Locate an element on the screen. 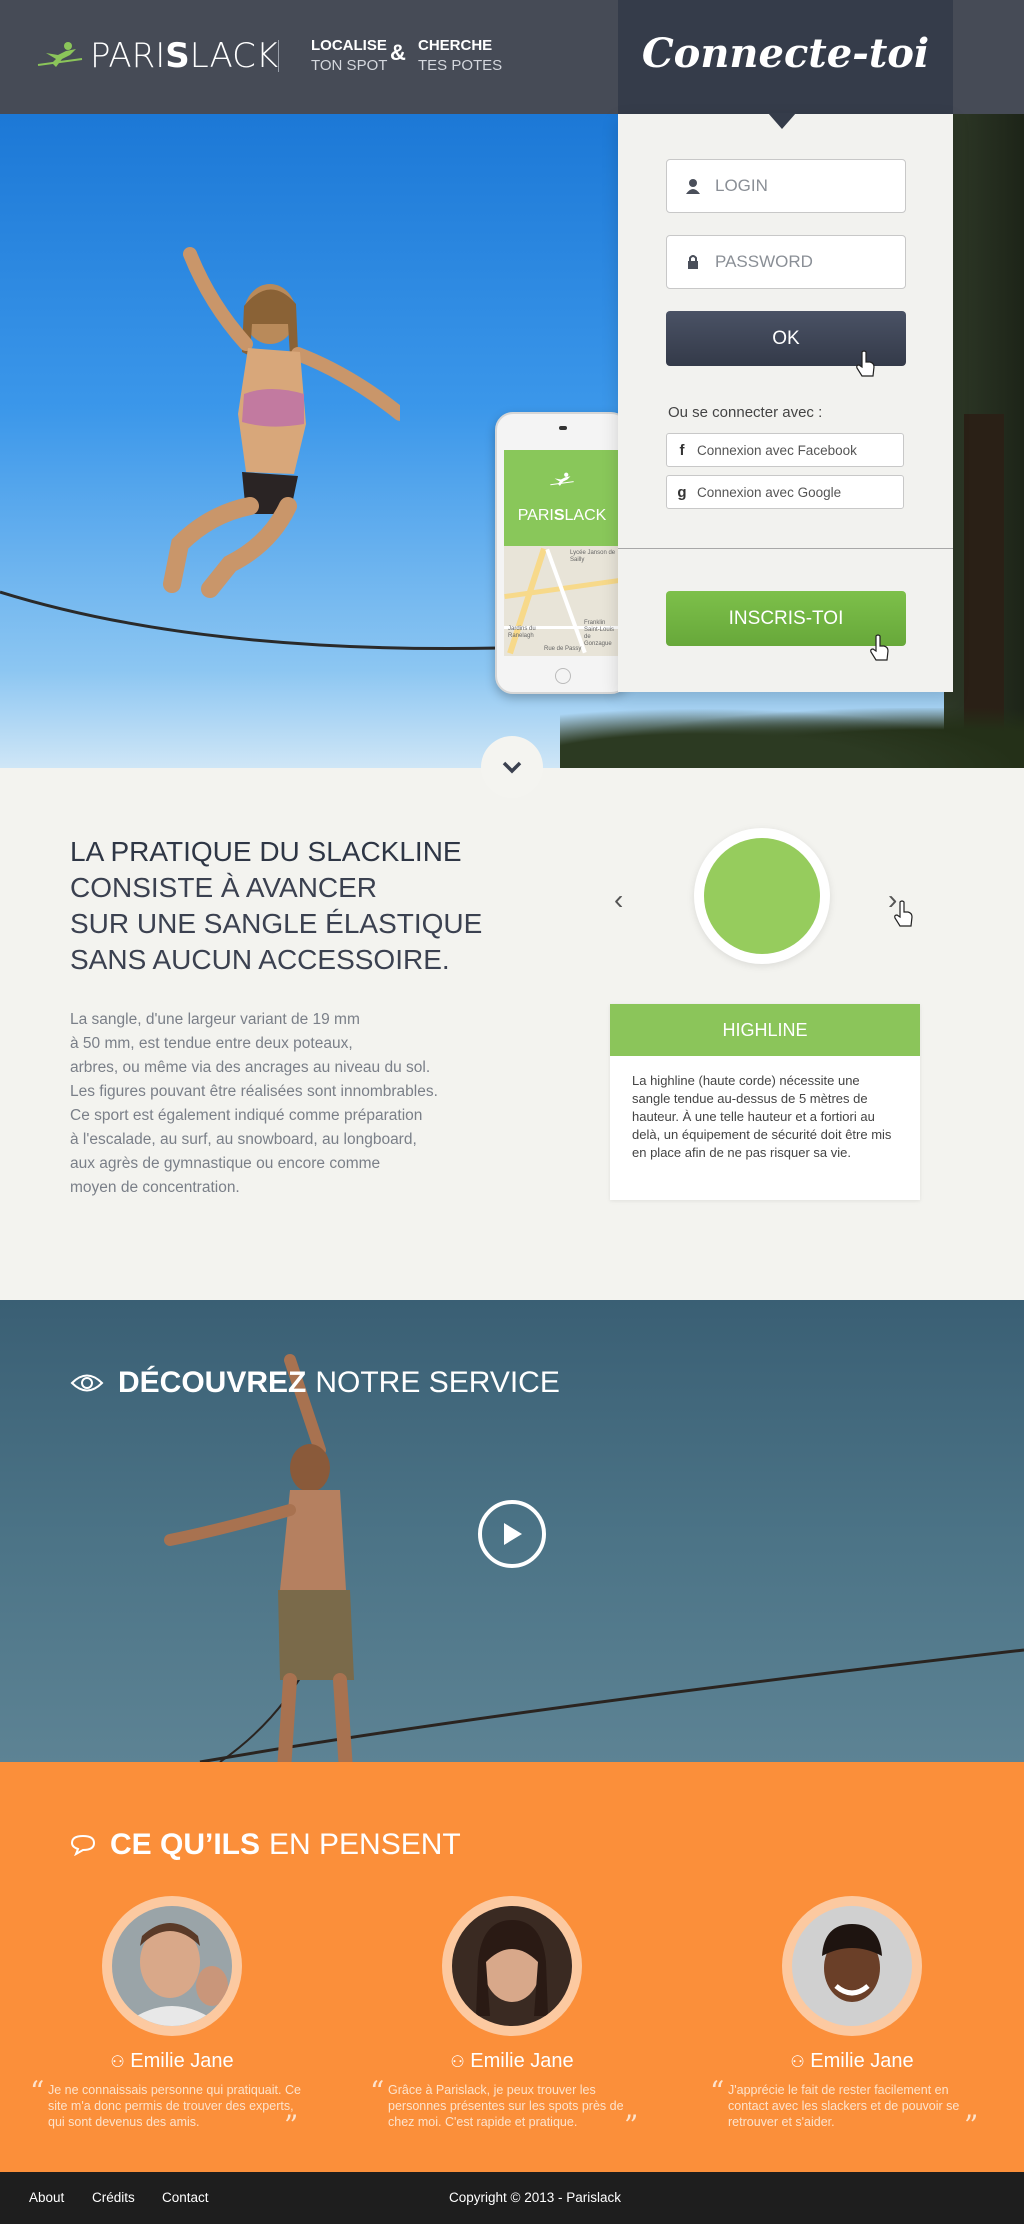 This screenshot has height=2224, width=1024. login-header: Connecte-toi is located at coordinates (785, 57).